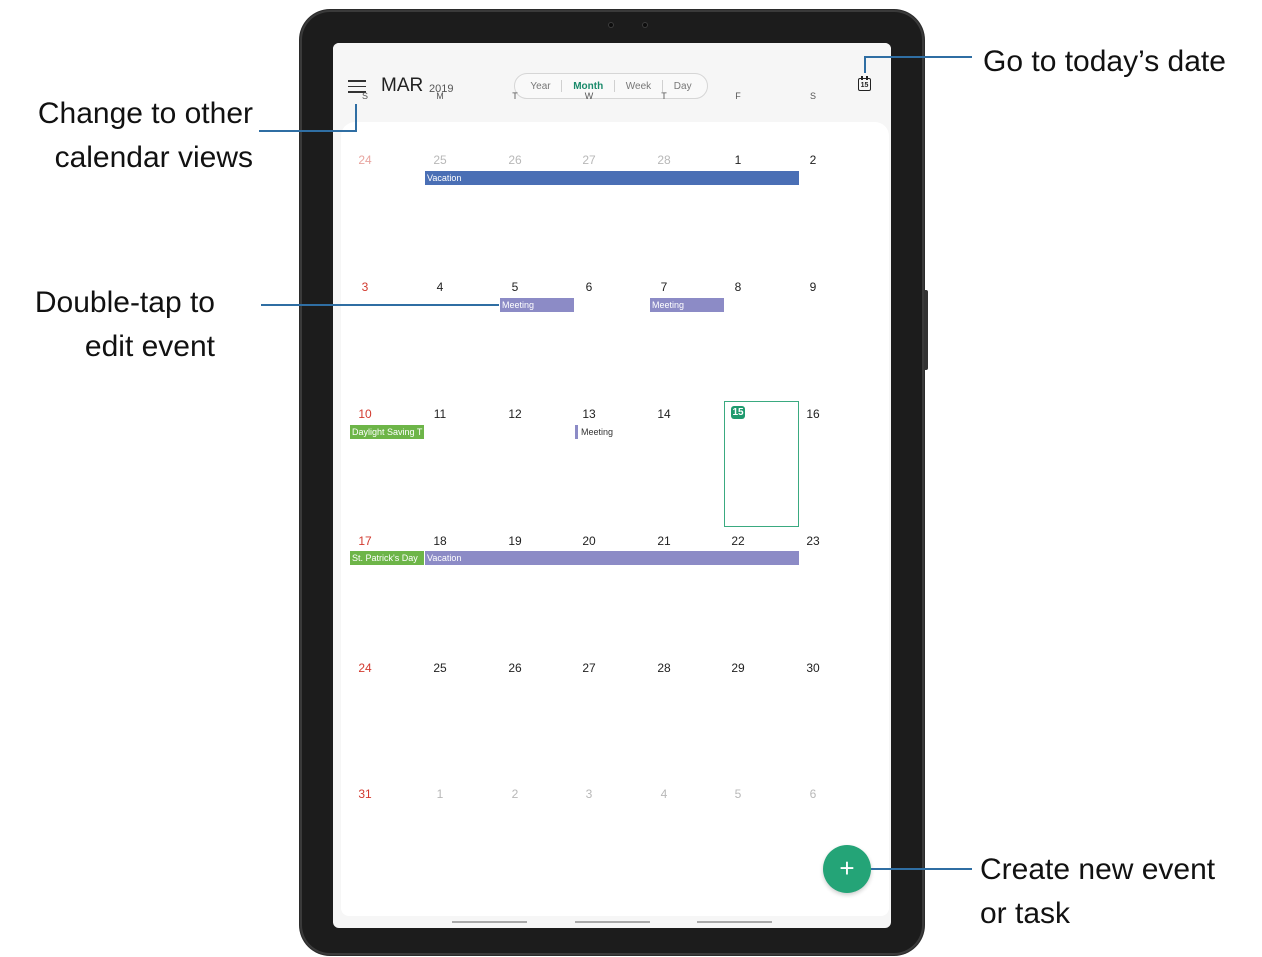 Image resolution: width=1262 pixels, height=957 pixels. Describe the element at coordinates (813, 414) in the screenshot. I see `day-cell: 16` at that location.